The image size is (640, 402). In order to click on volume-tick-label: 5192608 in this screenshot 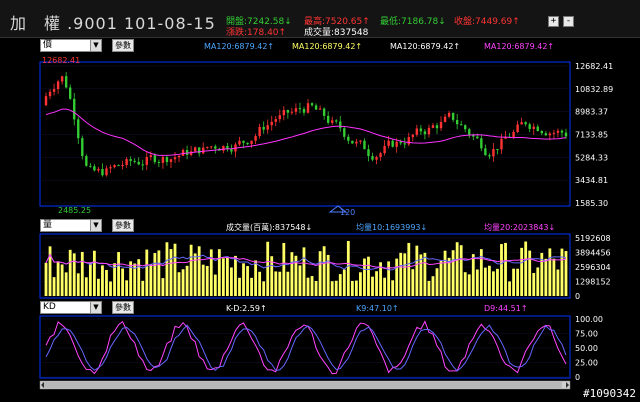, I will do `click(593, 238)`.